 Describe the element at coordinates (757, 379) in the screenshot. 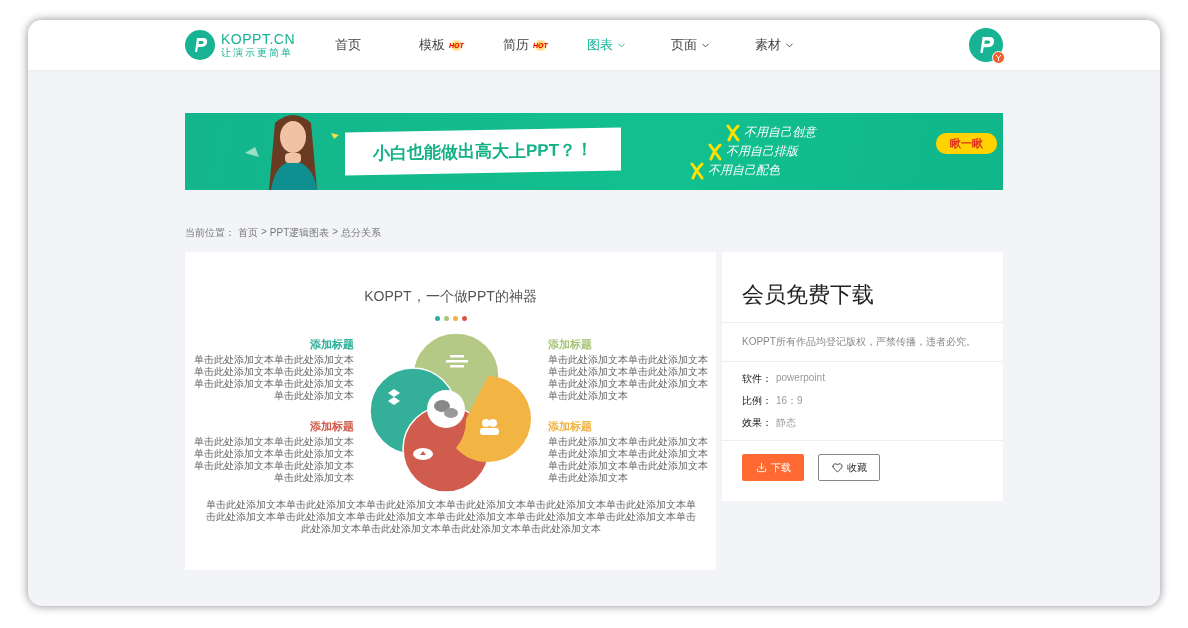

I see `spec-label: 软件：` at that location.